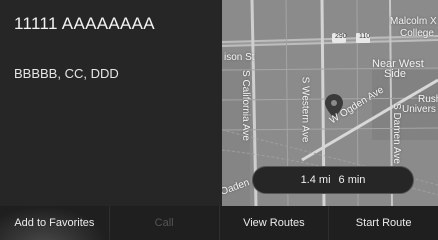  What do you see at coordinates (365, 36) in the screenshot?
I see `highway-label-110: 110` at bounding box center [365, 36].